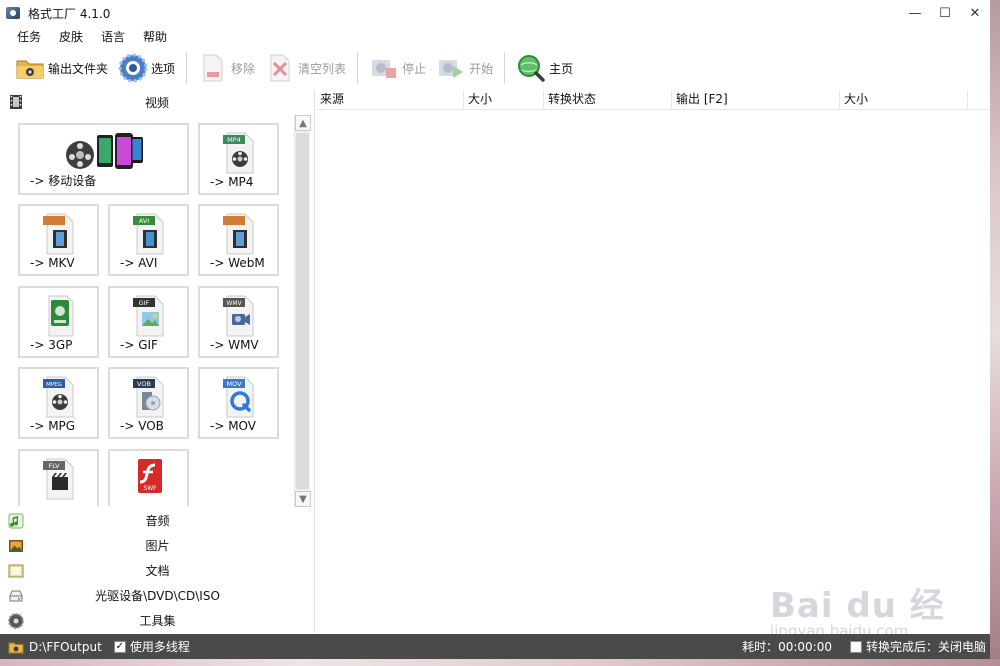 The height and width of the screenshot is (666, 1000). Describe the element at coordinates (69, 13) in the screenshot. I see `window-title: 格式工厂 4.1.0` at that location.